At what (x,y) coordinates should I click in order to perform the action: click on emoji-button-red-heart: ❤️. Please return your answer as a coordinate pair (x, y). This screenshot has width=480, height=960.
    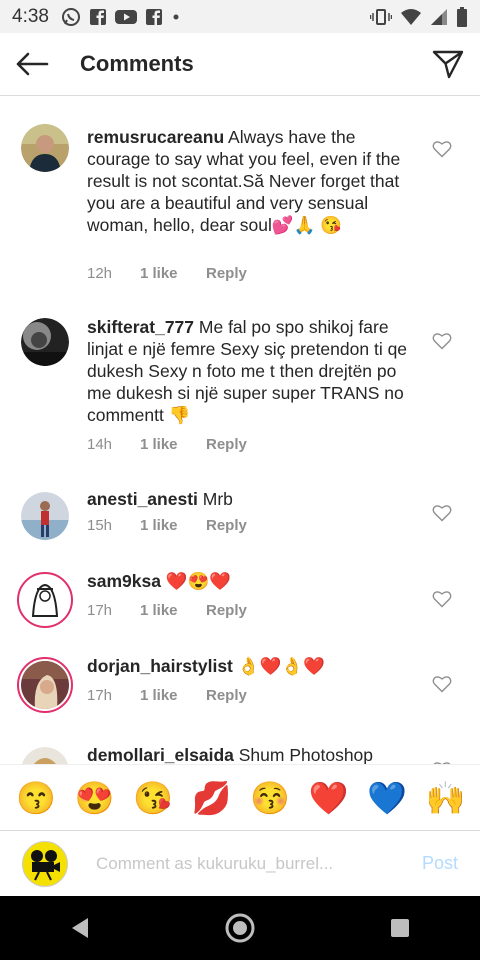
    Looking at the image, I should click on (329, 798).